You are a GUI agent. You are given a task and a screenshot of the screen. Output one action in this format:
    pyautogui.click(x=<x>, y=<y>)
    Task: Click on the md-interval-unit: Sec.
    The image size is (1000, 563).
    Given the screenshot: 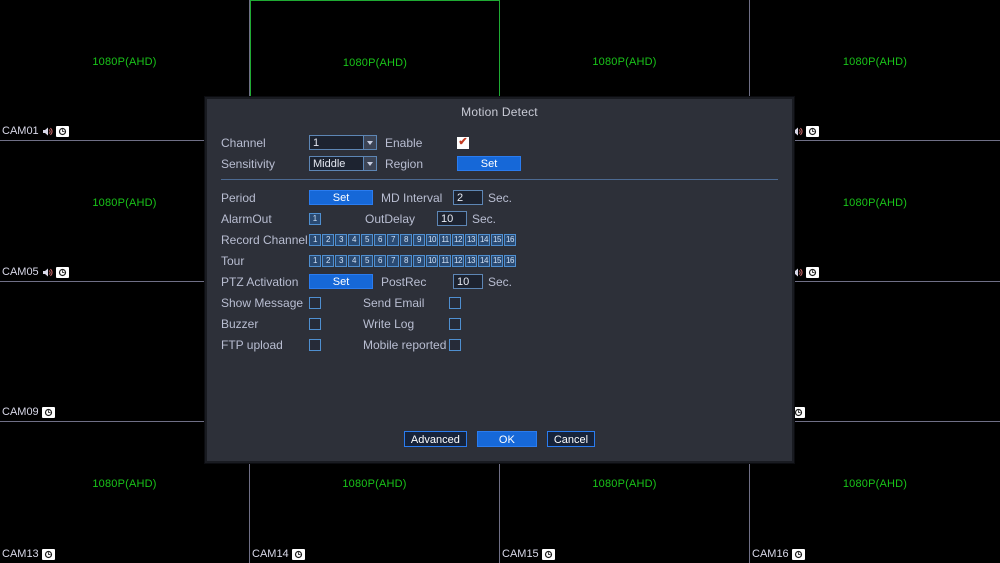 What is the action you would take?
    pyautogui.click(x=500, y=197)
    